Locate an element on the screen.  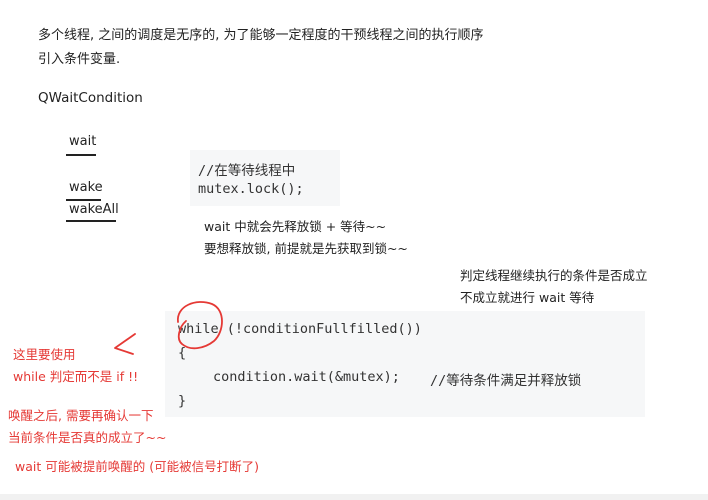
while-circle-stroke is located at coordinates (200, 325).